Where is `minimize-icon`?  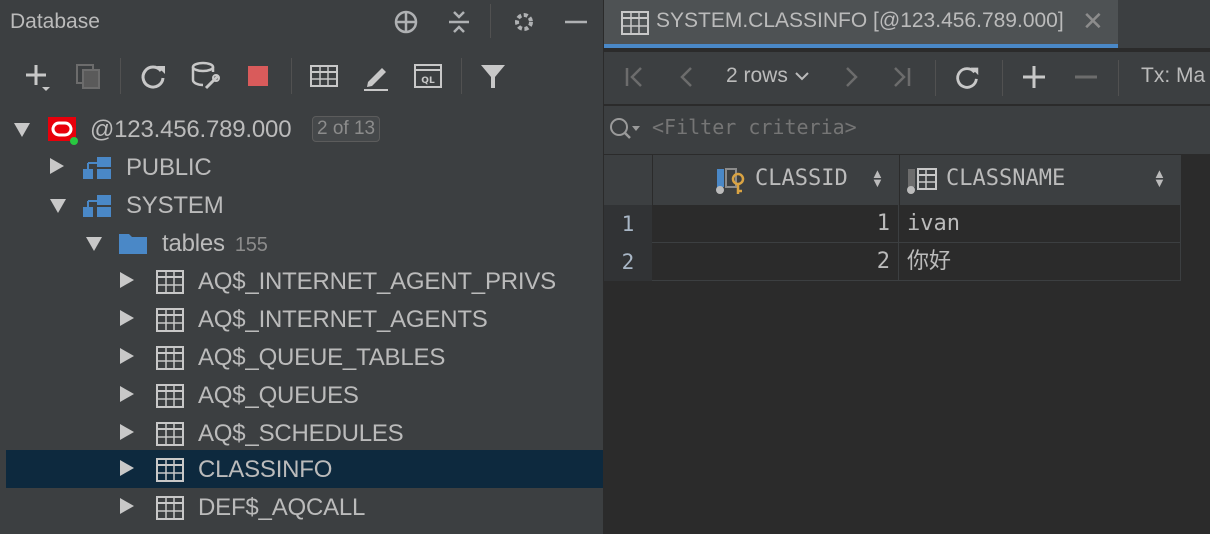
minimize-icon is located at coordinates (576, 22).